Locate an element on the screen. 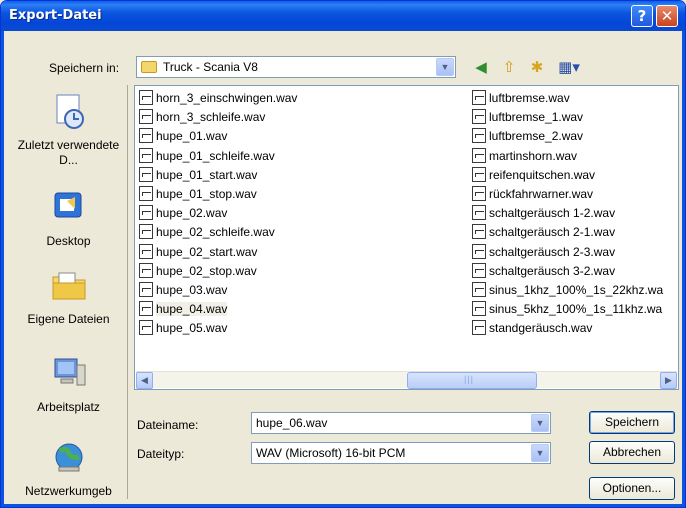 Image resolution: width=686 pixels, height=508 pixels. file-item: standgeräusch.wav is located at coordinates (574, 330).